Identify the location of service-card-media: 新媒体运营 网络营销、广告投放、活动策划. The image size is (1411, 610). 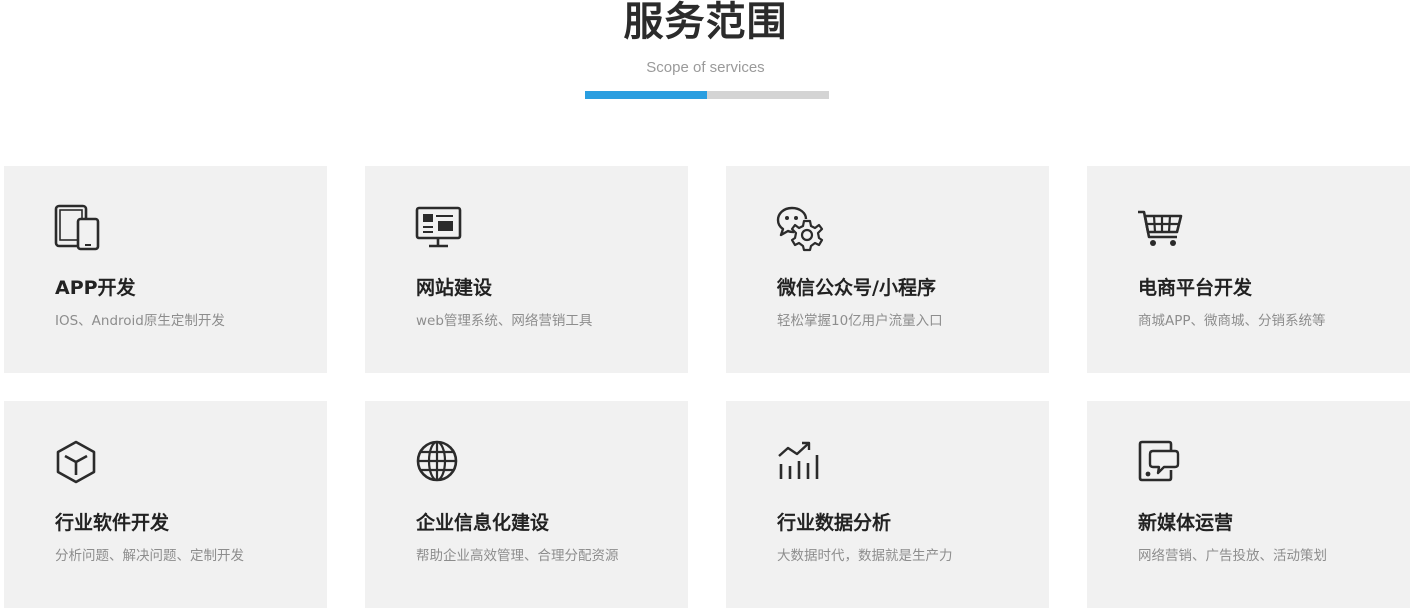
(1248, 504).